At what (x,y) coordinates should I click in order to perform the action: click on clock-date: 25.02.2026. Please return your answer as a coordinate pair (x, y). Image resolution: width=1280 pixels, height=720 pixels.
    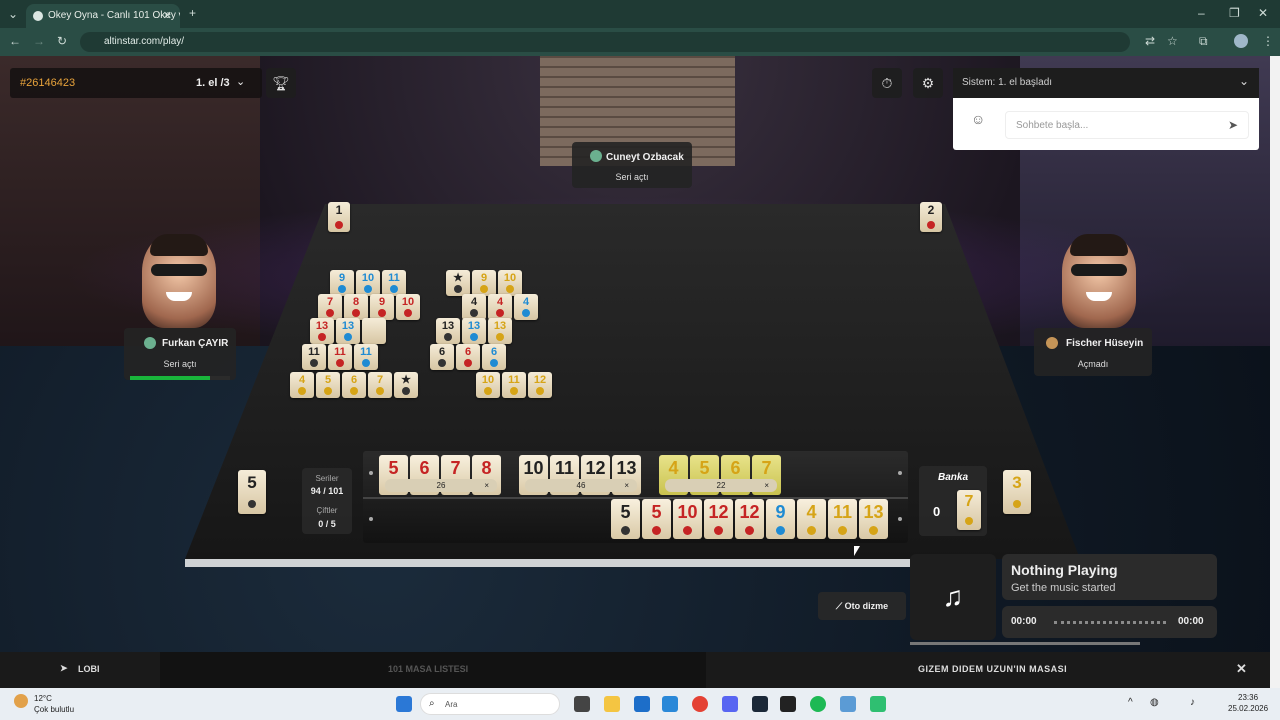
    Looking at the image, I should click on (1248, 708).